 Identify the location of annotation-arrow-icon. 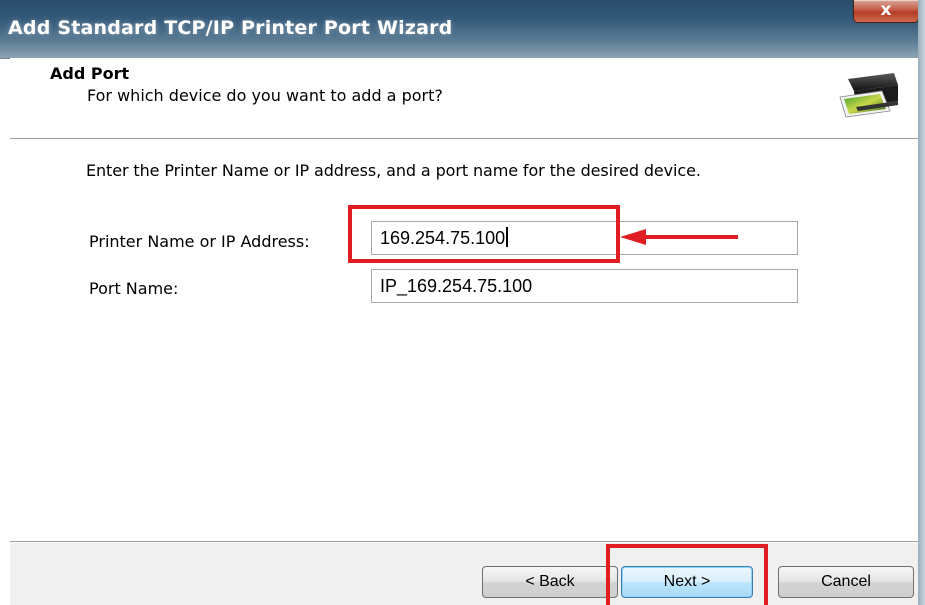
(679, 237).